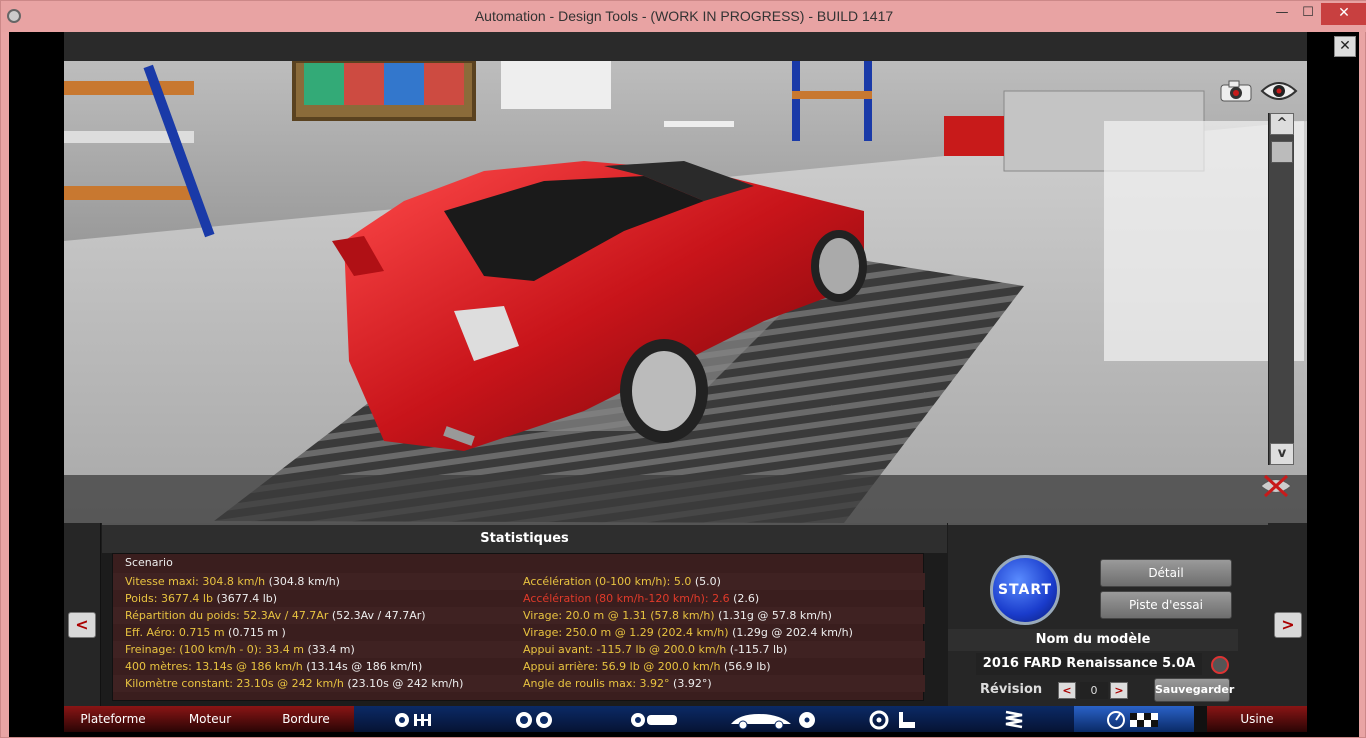  I want to click on next-button: >, so click(1288, 625).